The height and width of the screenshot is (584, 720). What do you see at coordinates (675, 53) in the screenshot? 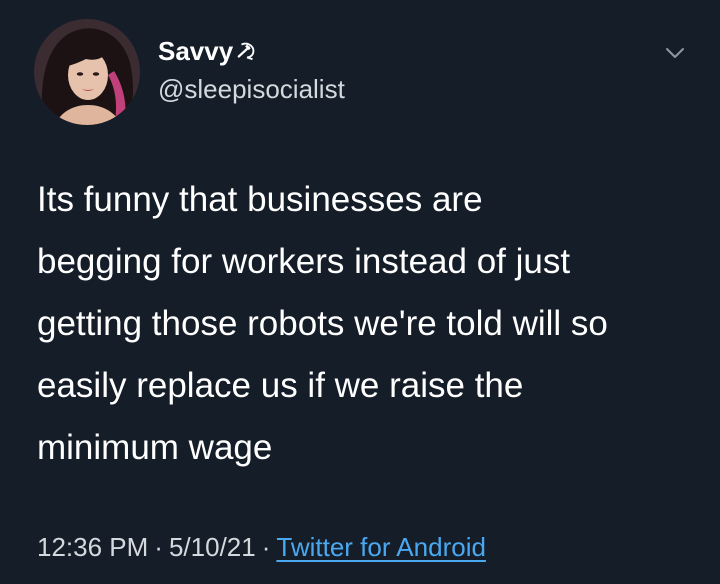
I see `chevron-down-icon` at bounding box center [675, 53].